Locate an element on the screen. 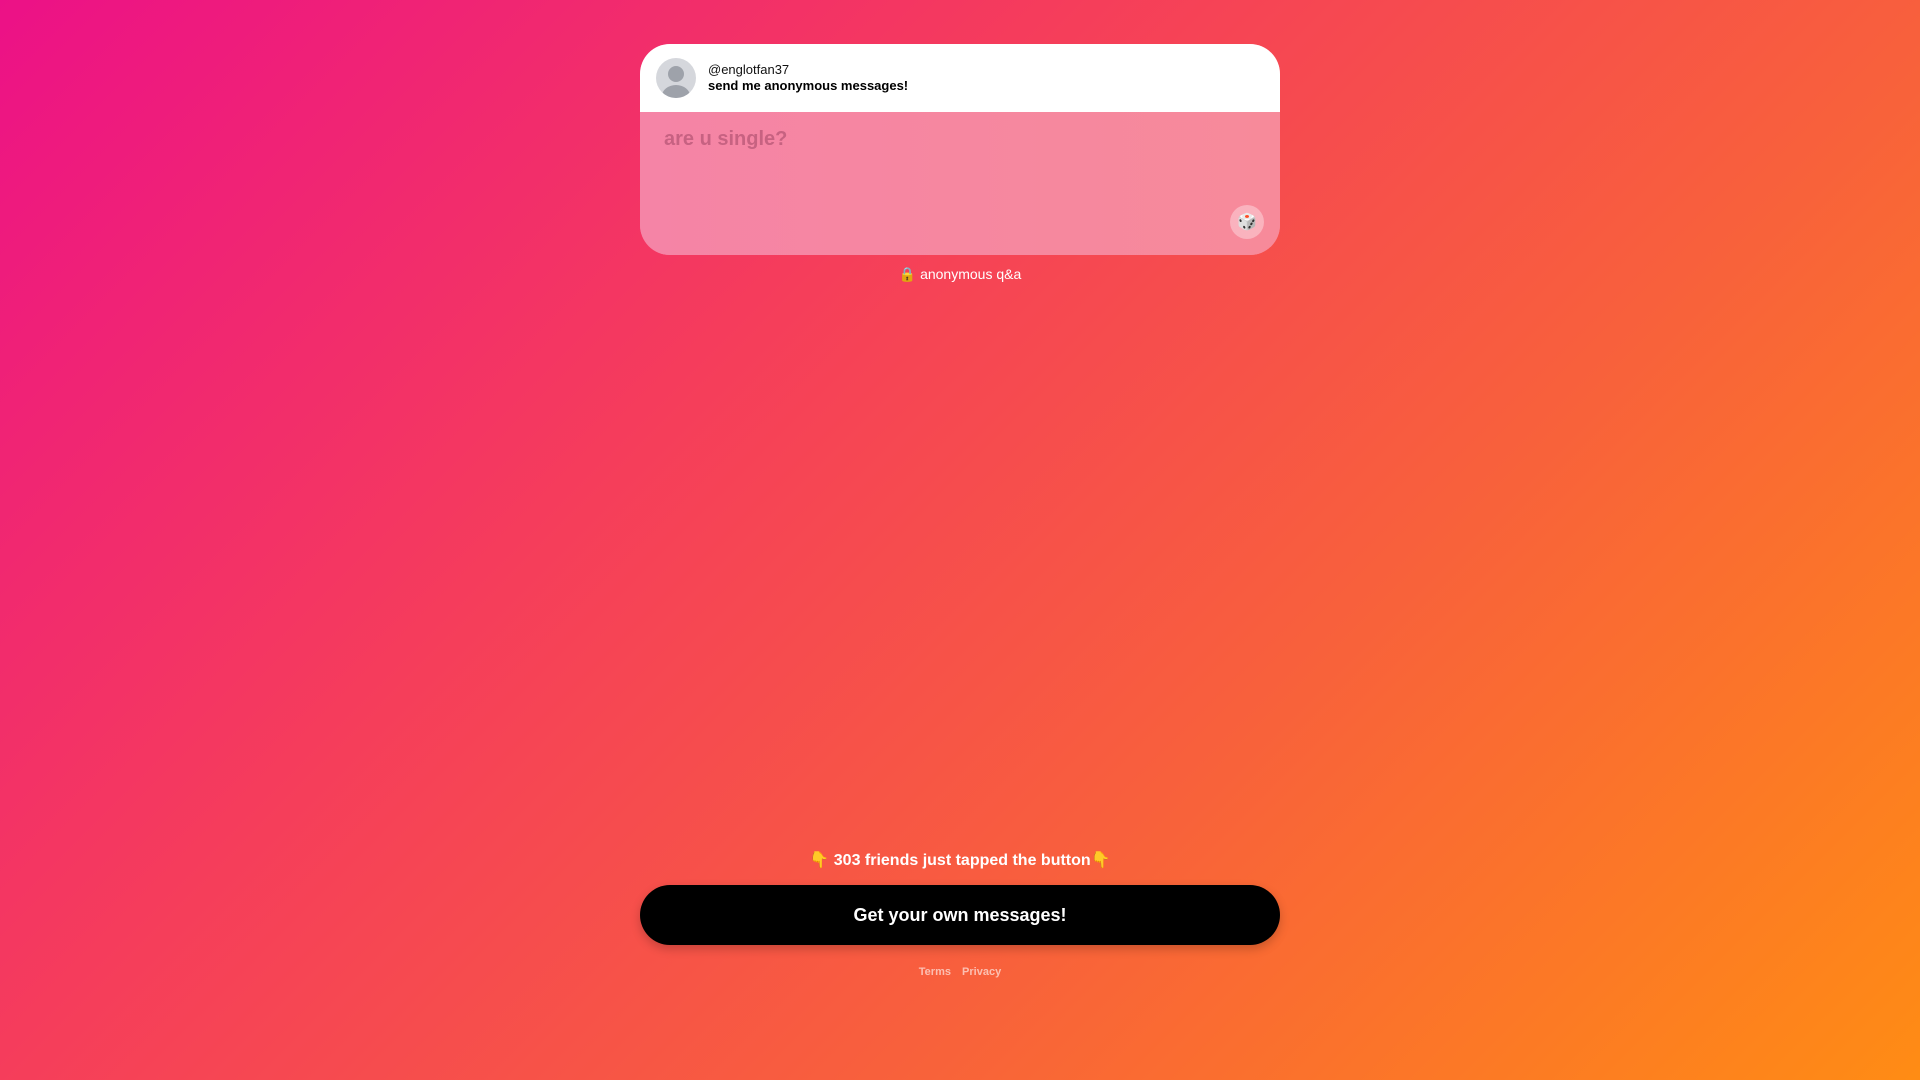 Image resolution: width=1920 pixels, height=1080 pixels. lock-icon: 🔒 is located at coordinates (907, 274).